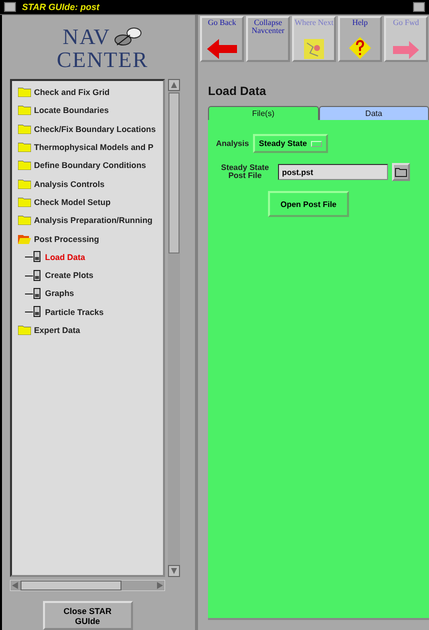 This screenshot has width=429, height=630. What do you see at coordinates (61, 7) in the screenshot?
I see `window-title: STAR GUIde: post` at bounding box center [61, 7].